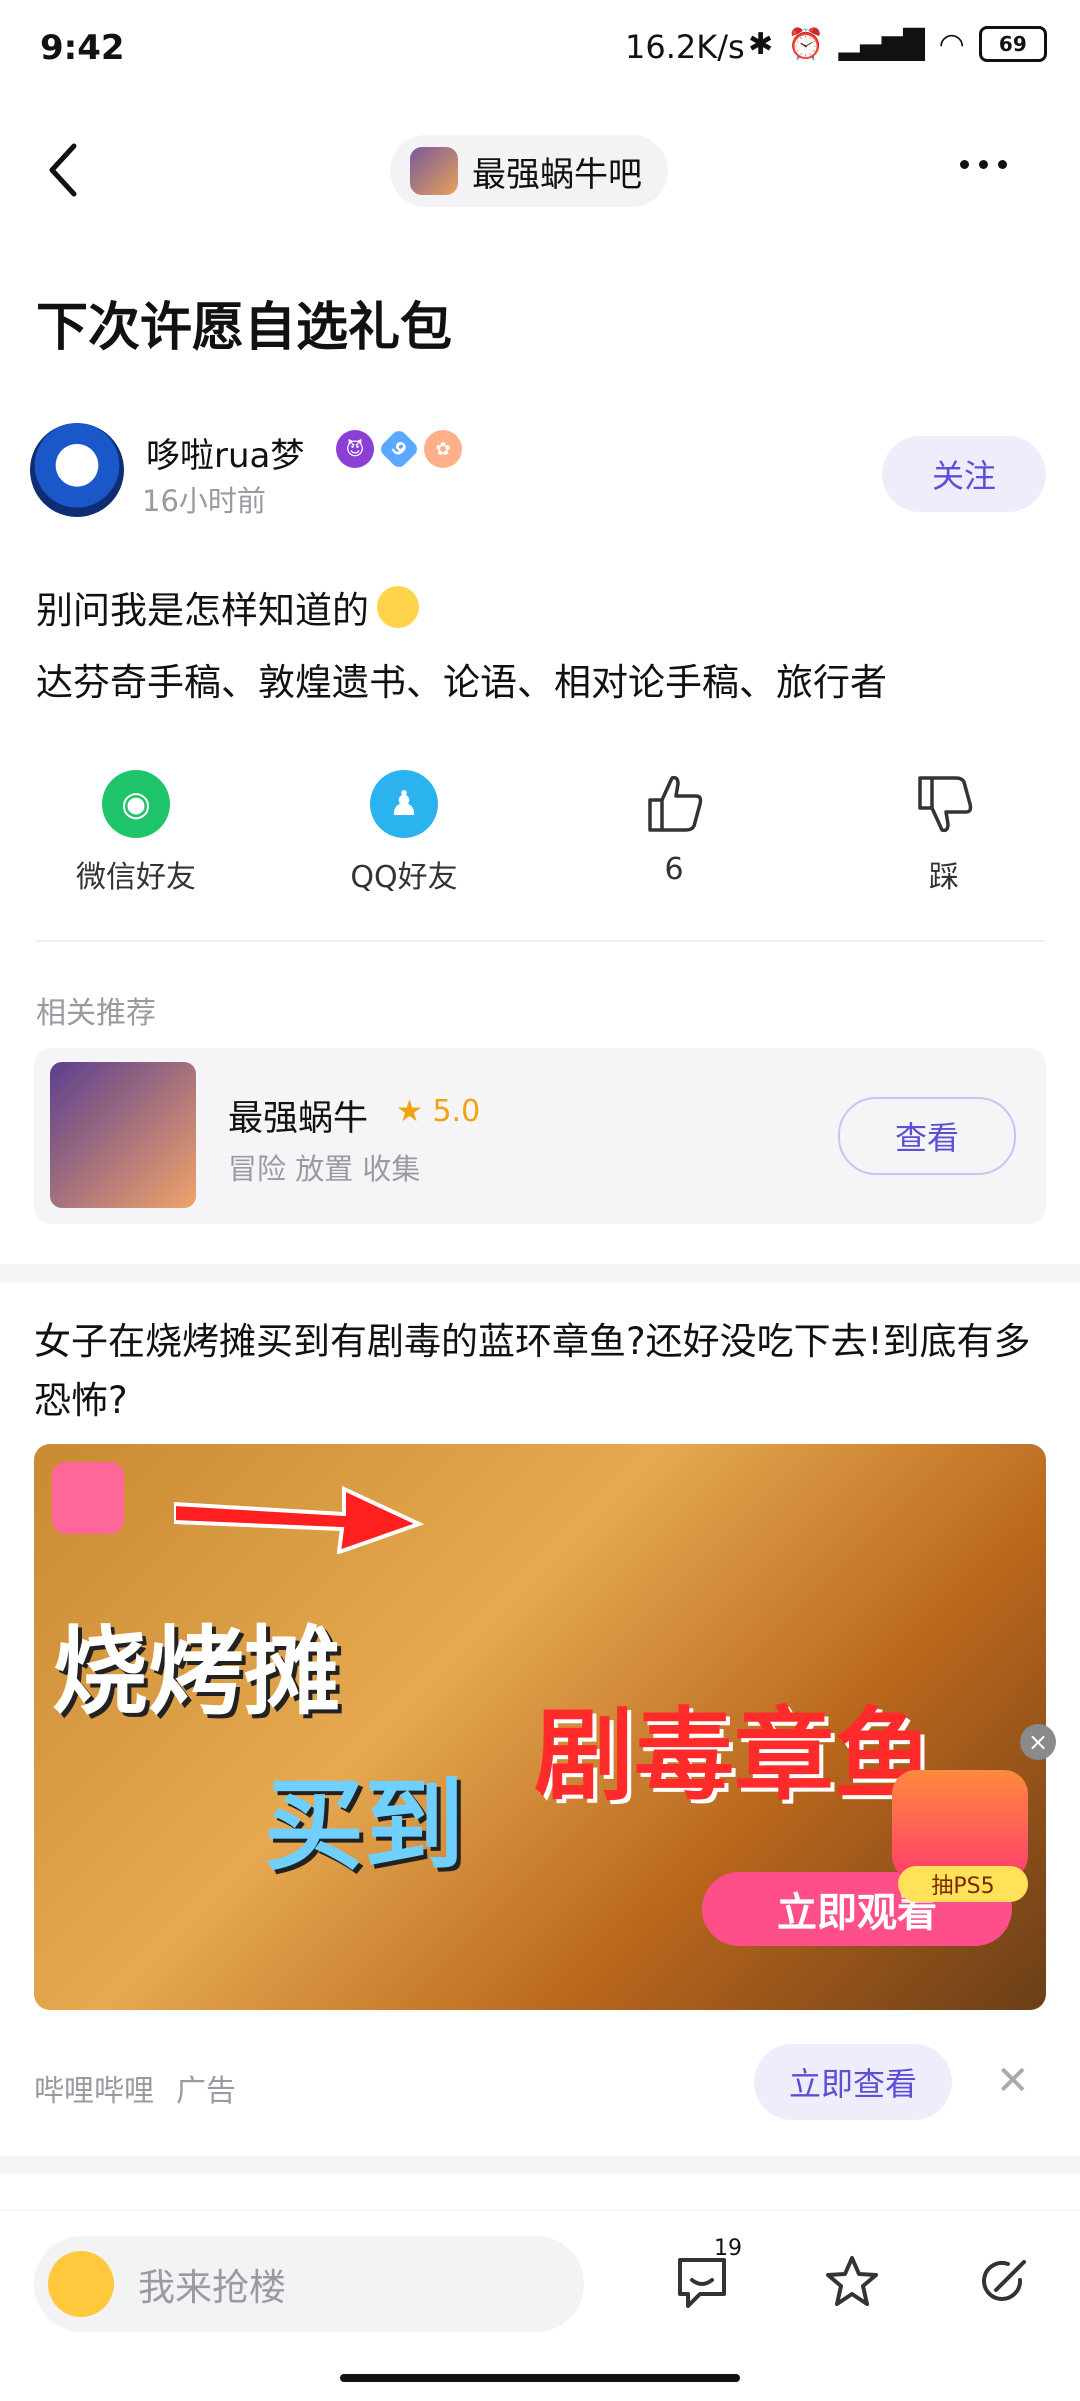 This screenshot has height=2401, width=1080. I want to click on comment-icon, so click(702, 2282).